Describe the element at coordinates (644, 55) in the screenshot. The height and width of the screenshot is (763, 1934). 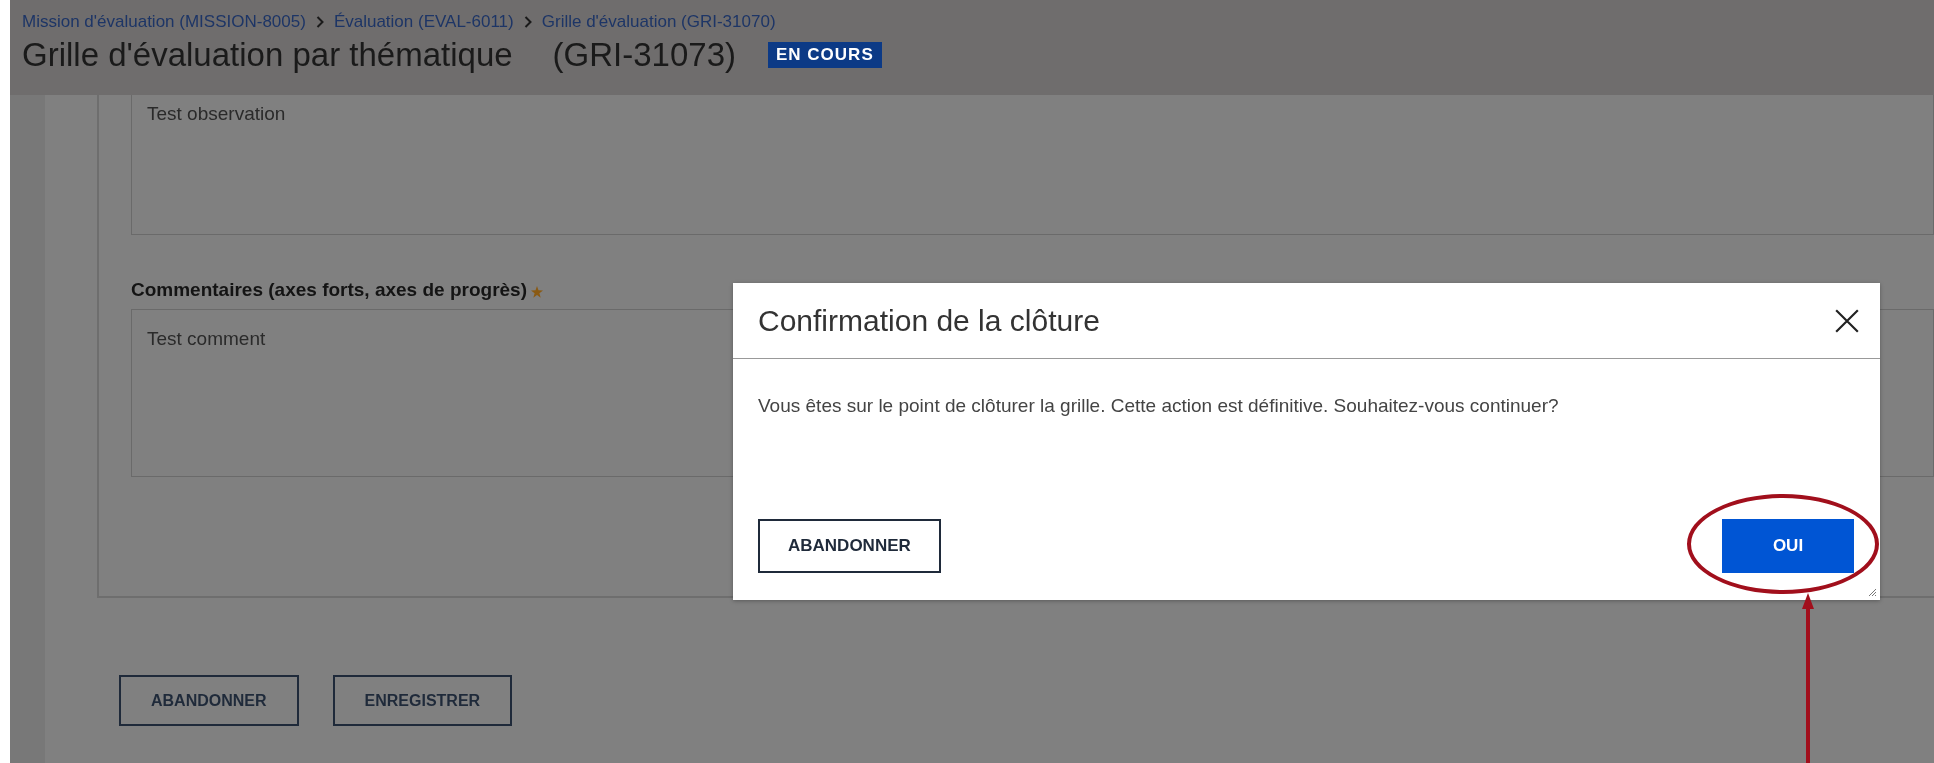
I see `page-code: (GRI-31073)` at that location.